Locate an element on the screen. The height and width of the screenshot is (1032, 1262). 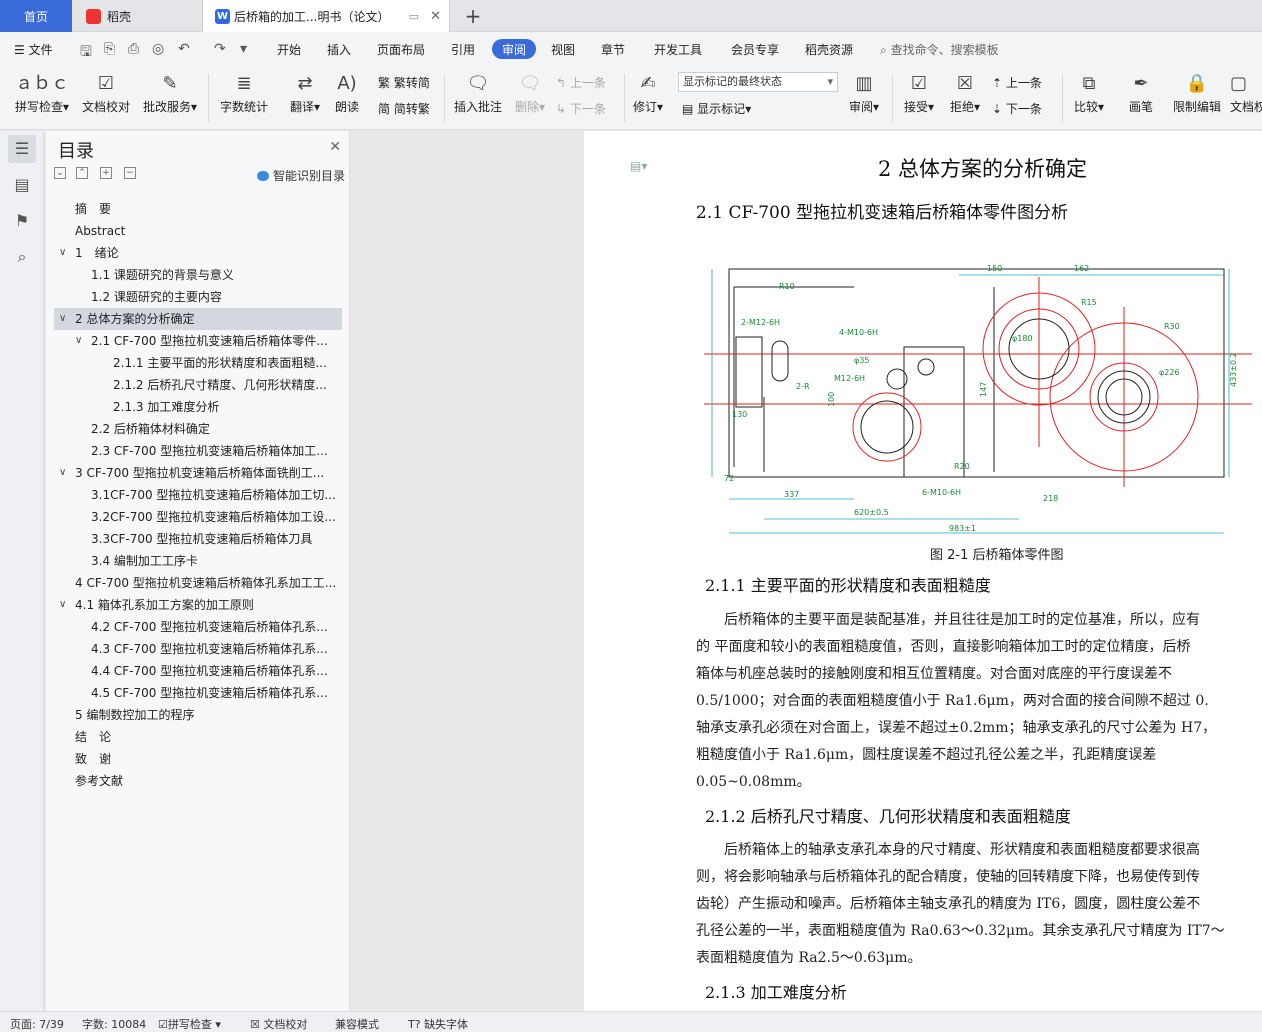
toc-item: 3.3CF-700 型拖拉机变速箱后桥箱体刀具 is located at coordinates (198, 539).